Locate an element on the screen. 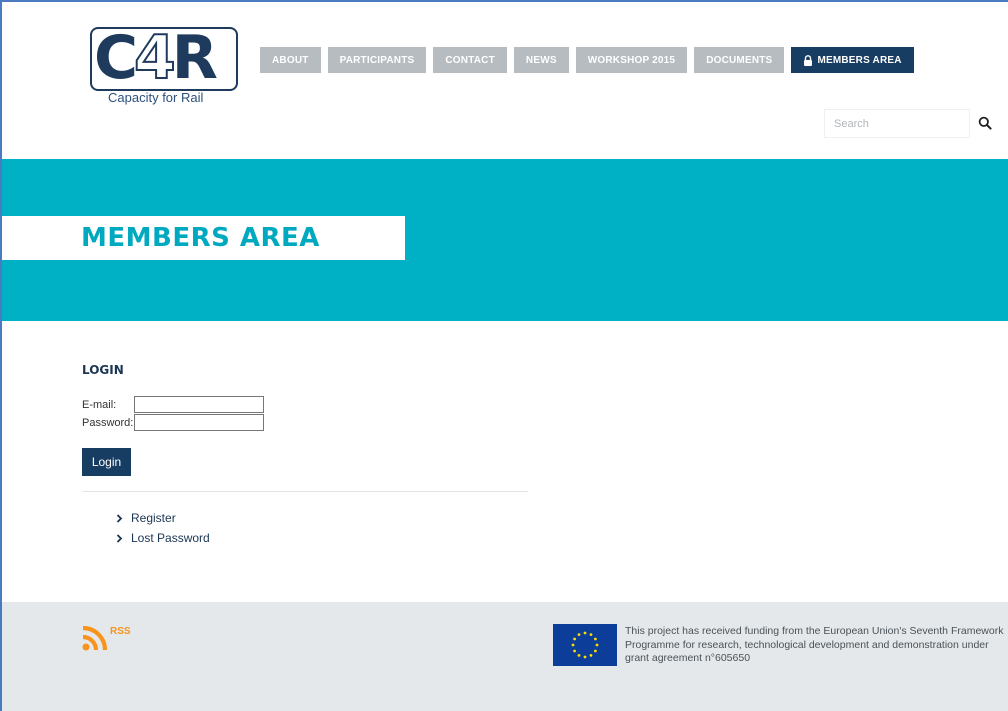  nav-label: CONTACT is located at coordinates (470, 60).